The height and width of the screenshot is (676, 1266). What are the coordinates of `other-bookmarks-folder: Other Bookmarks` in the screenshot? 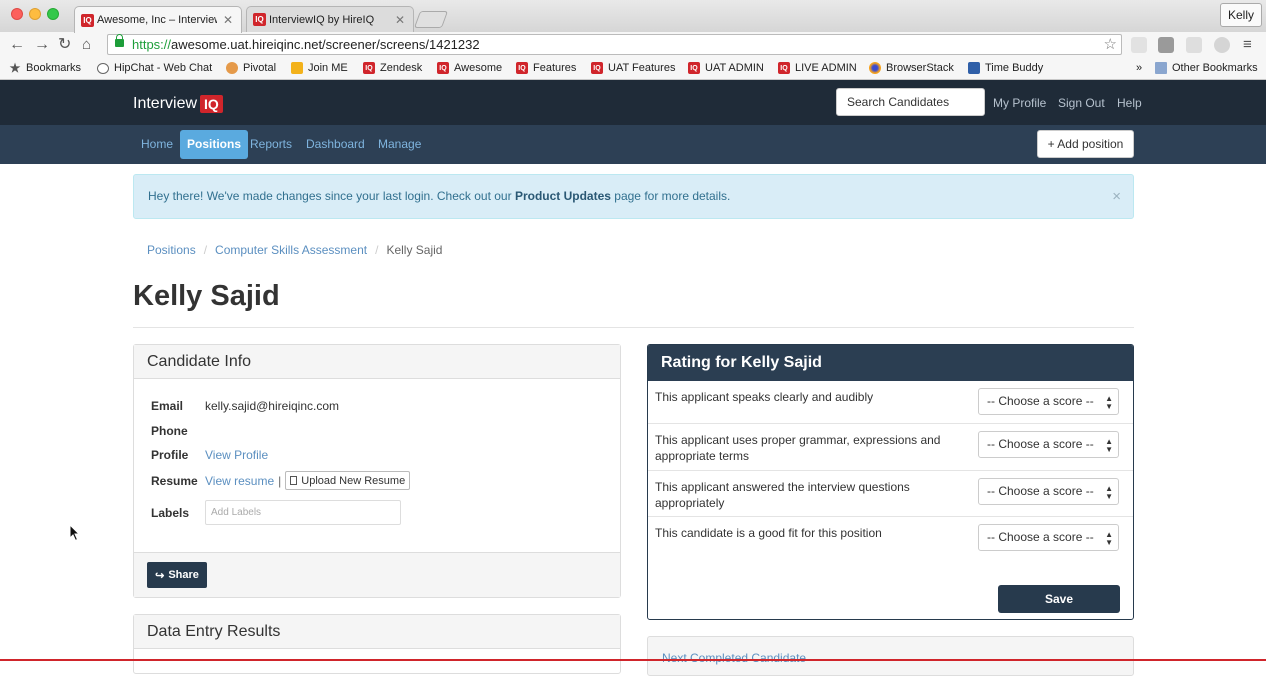 It's located at (1206, 68).